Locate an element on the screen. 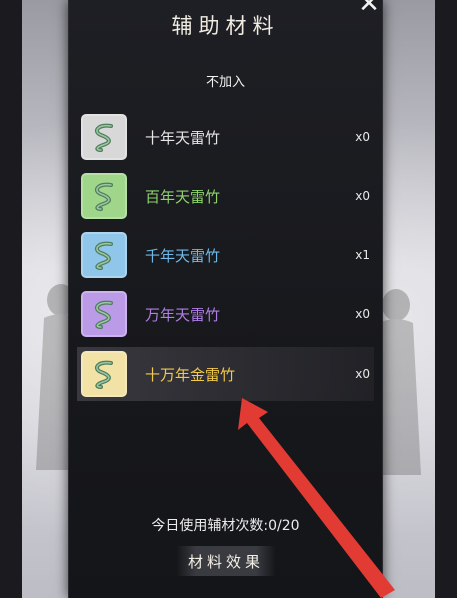 The height and width of the screenshot is (598, 457). left-edge-bar is located at coordinates (11, 299).